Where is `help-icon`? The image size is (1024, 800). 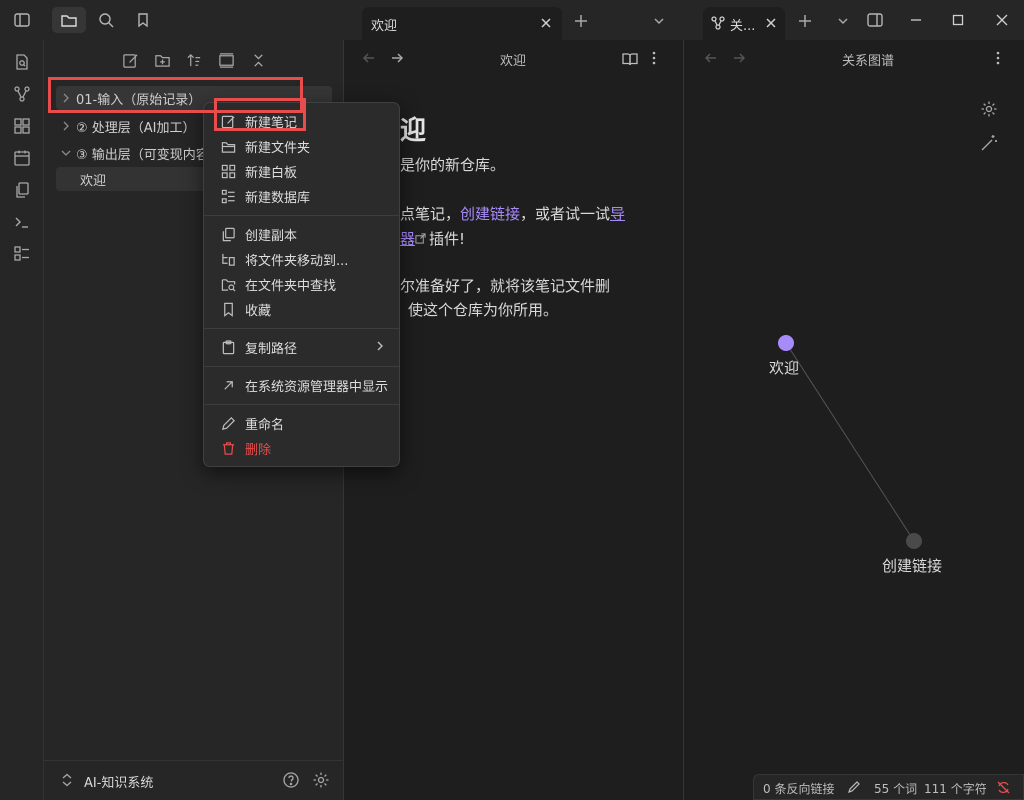
help-icon is located at coordinates (291, 780).